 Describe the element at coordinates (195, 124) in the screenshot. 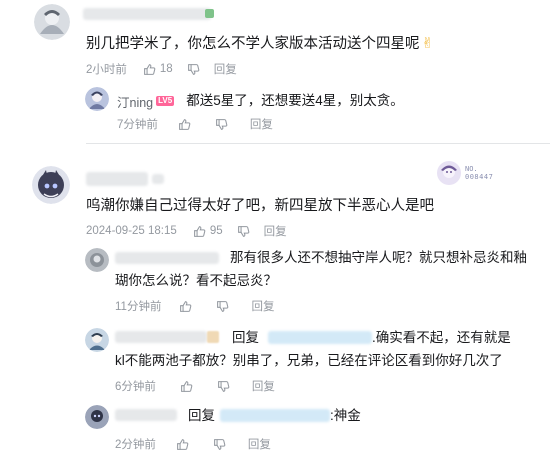

I see `reply-meta: 7分钟前 回复` at that location.